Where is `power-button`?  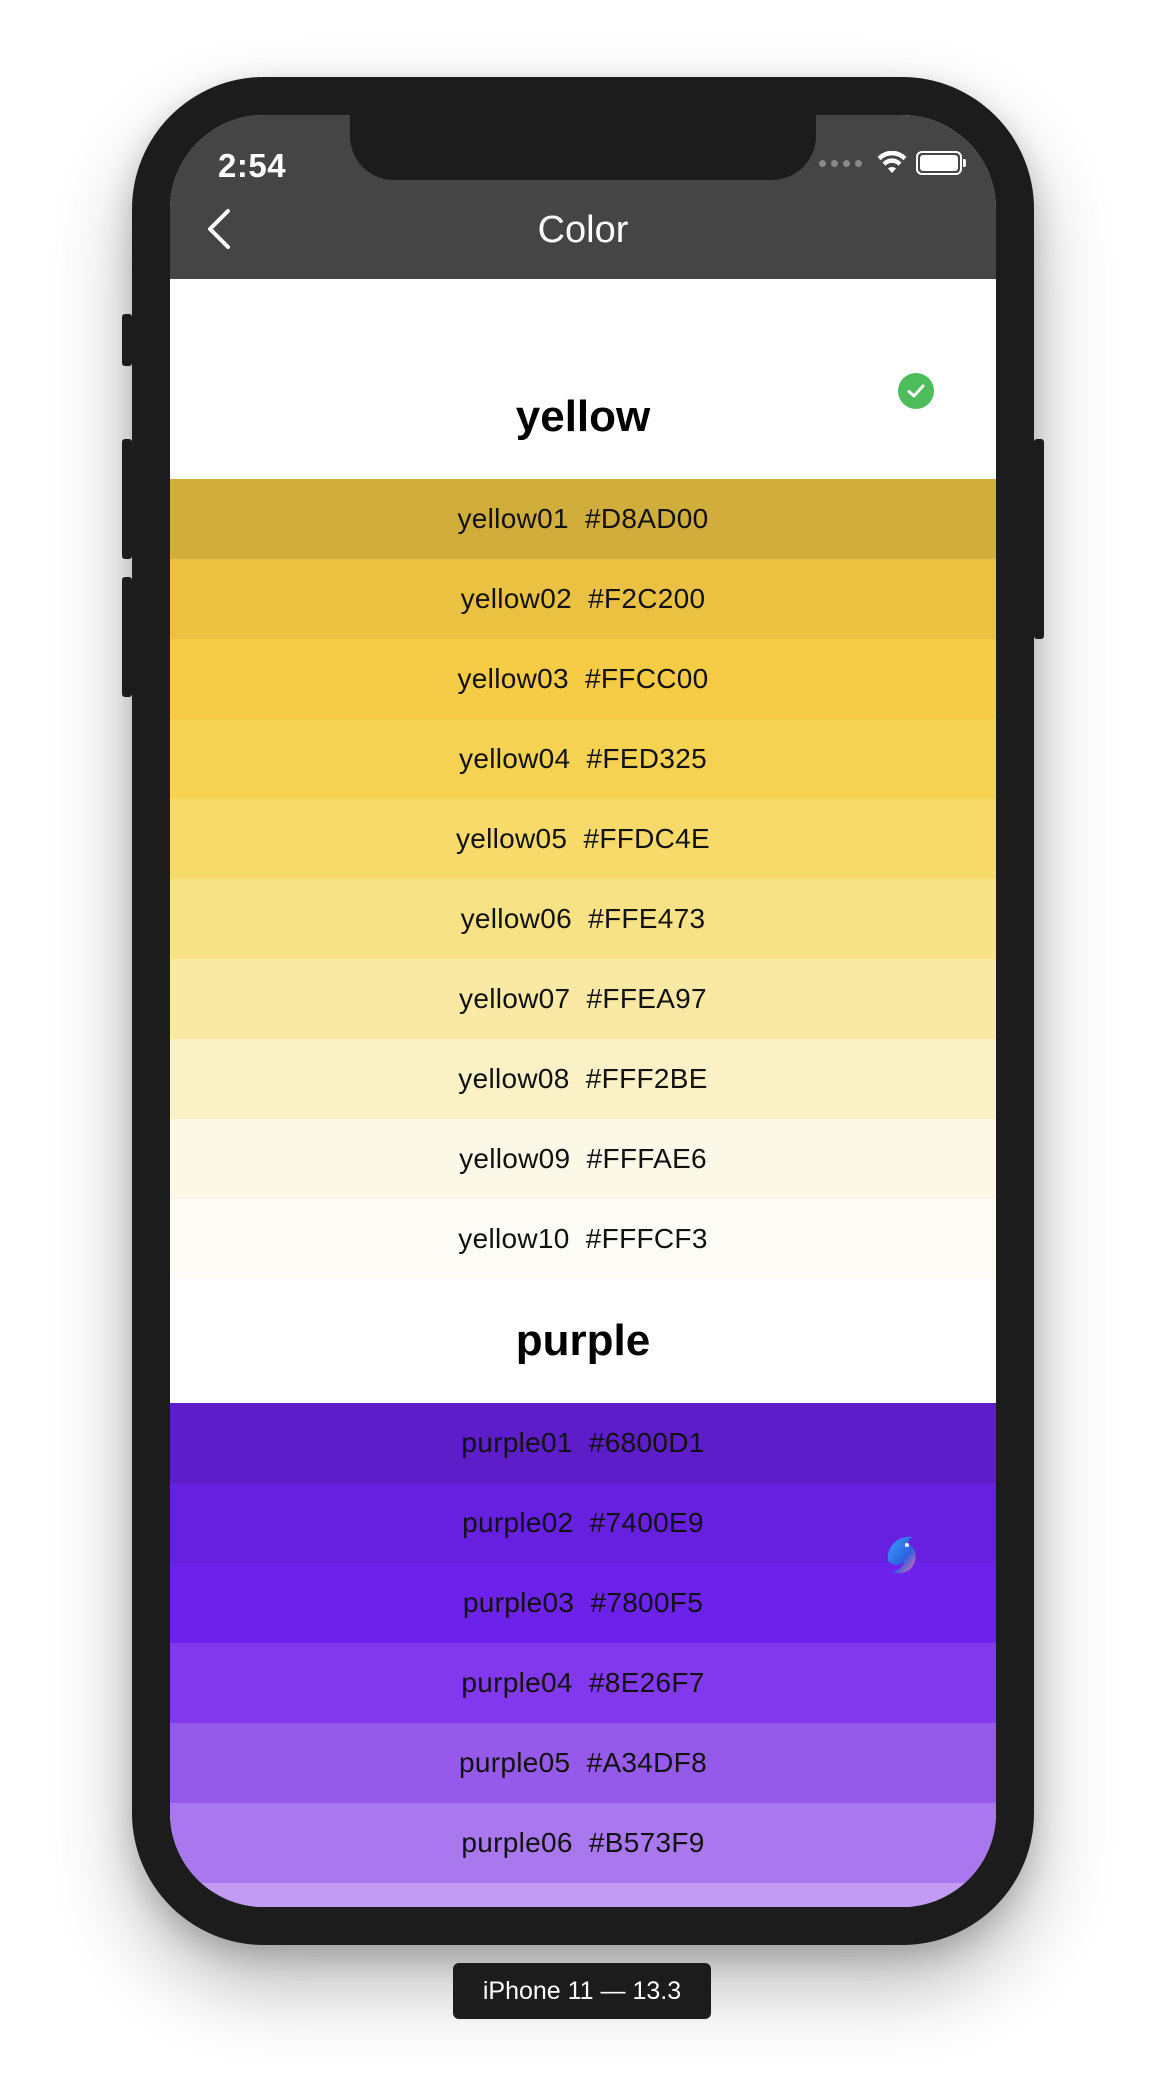 power-button is located at coordinates (1039, 539).